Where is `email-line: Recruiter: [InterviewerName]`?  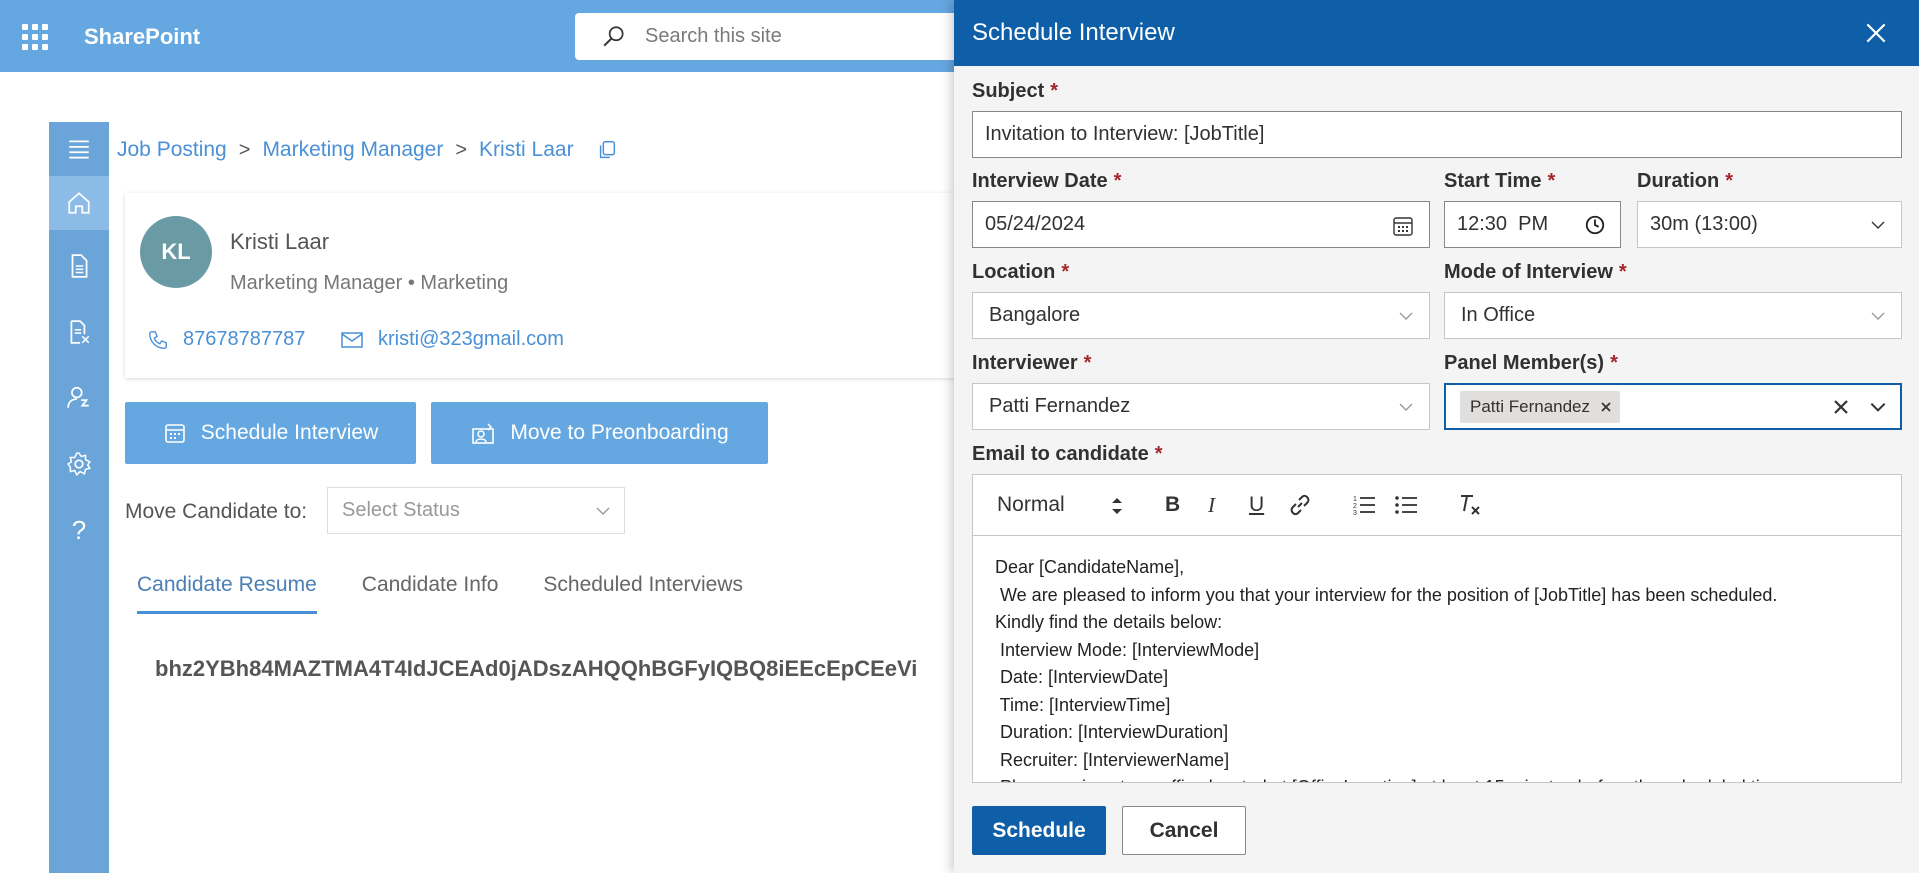
email-line: Recruiter: [InterviewerName] is located at coordinates (1112, 759).